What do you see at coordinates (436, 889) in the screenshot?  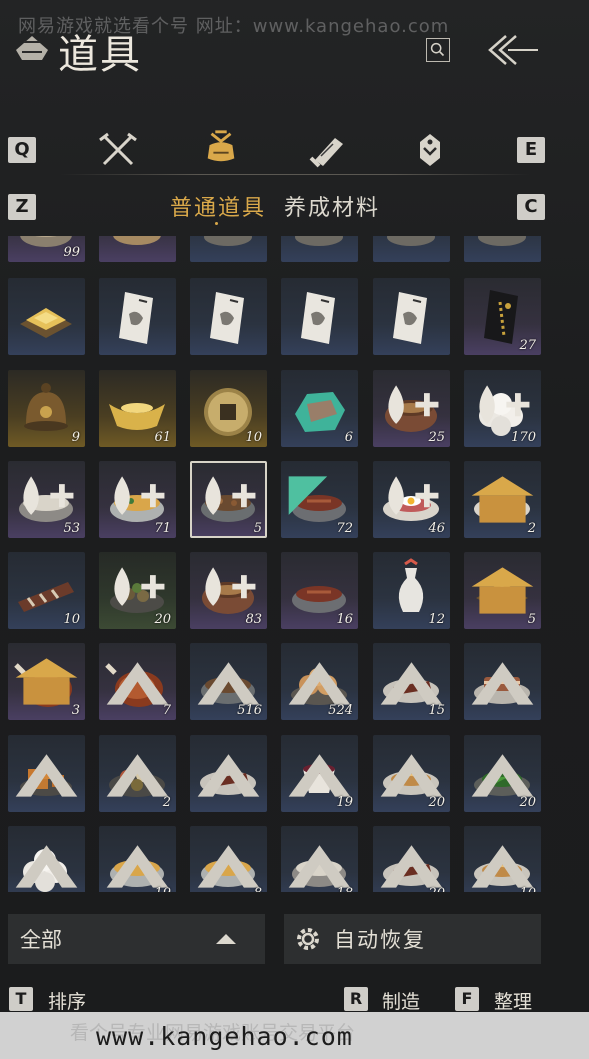 I see `item-count: 20` at bounding box center [436, 889].